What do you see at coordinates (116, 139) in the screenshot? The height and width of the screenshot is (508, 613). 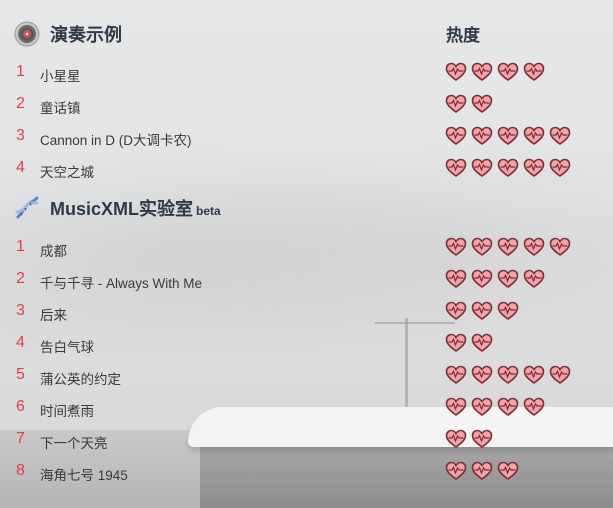 I see `song-title-link: Cannon in D (D大调卡农)` at bounding box center [116, 139].